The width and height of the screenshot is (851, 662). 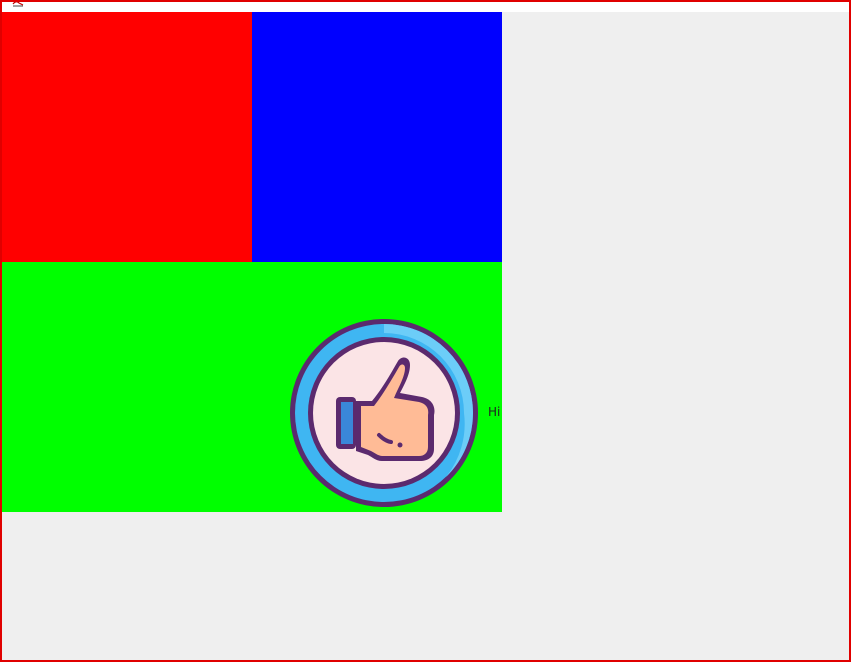 What do you see at coordinates (425, 7) in the screenshot?
I see `title-bar` at bounding box center [425, 7].